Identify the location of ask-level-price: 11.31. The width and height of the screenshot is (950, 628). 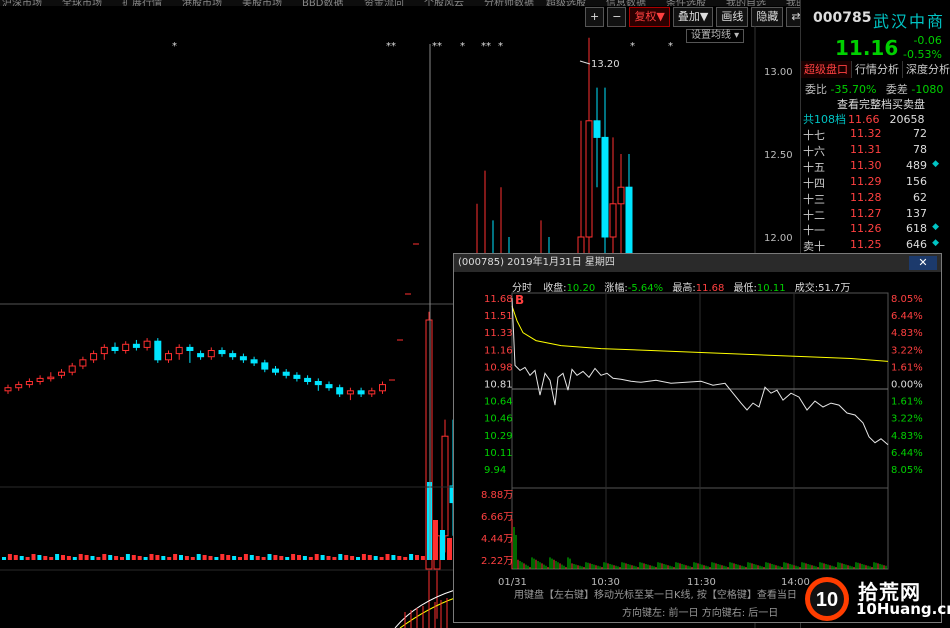
(866, 149).